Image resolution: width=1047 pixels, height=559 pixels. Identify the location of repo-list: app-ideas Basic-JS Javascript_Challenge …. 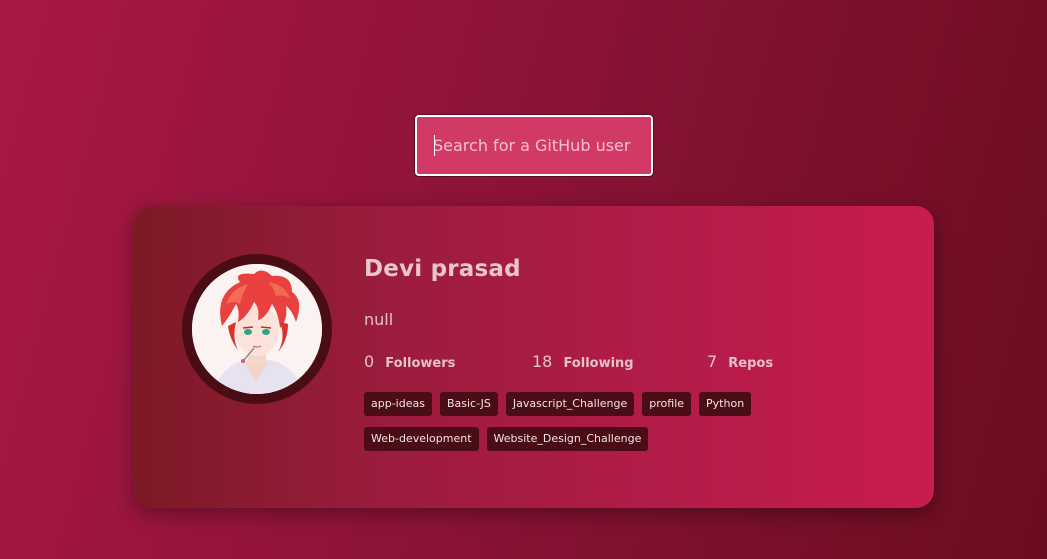
(599, 427).